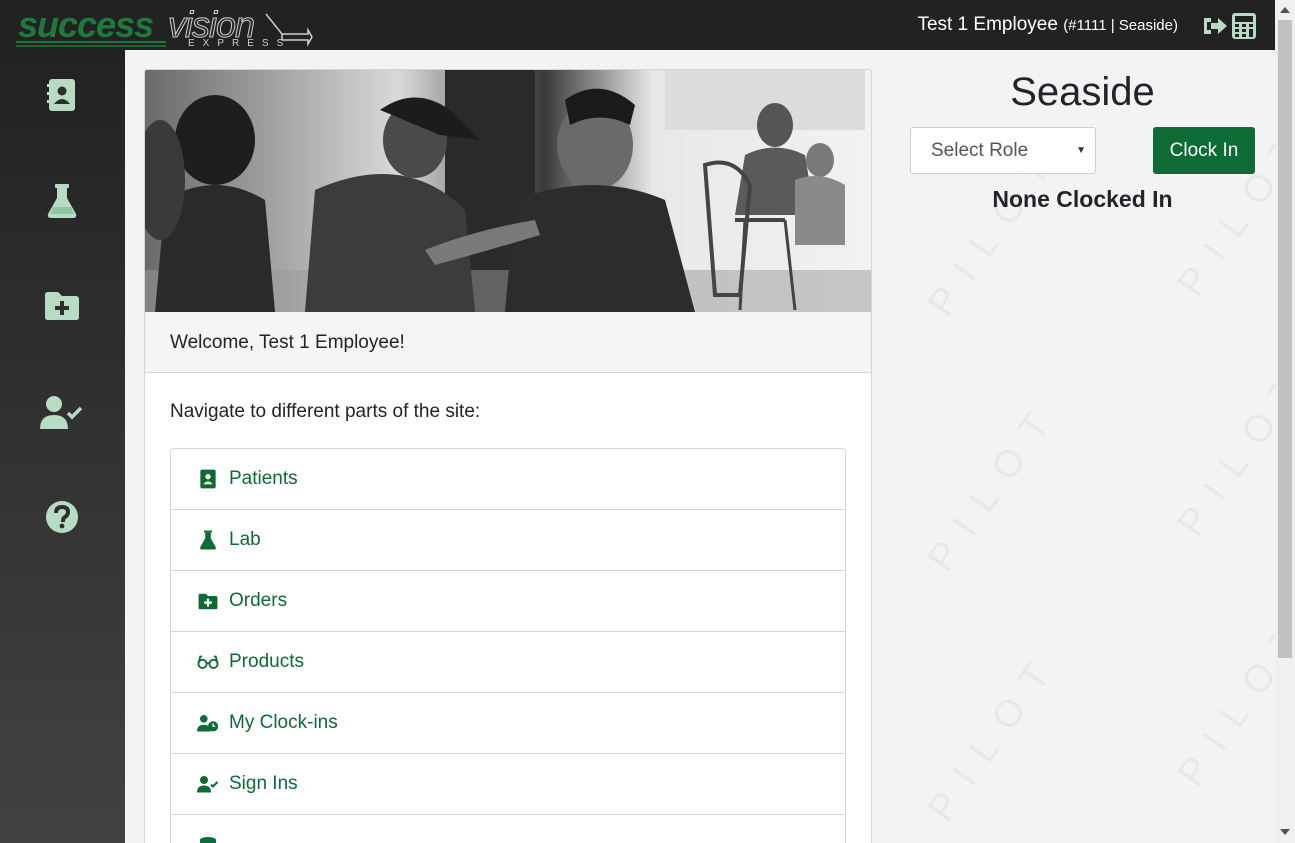  Describe the element at coordinates (1285, 339) in the screenshot. I see `scroll-thumb` at that location.